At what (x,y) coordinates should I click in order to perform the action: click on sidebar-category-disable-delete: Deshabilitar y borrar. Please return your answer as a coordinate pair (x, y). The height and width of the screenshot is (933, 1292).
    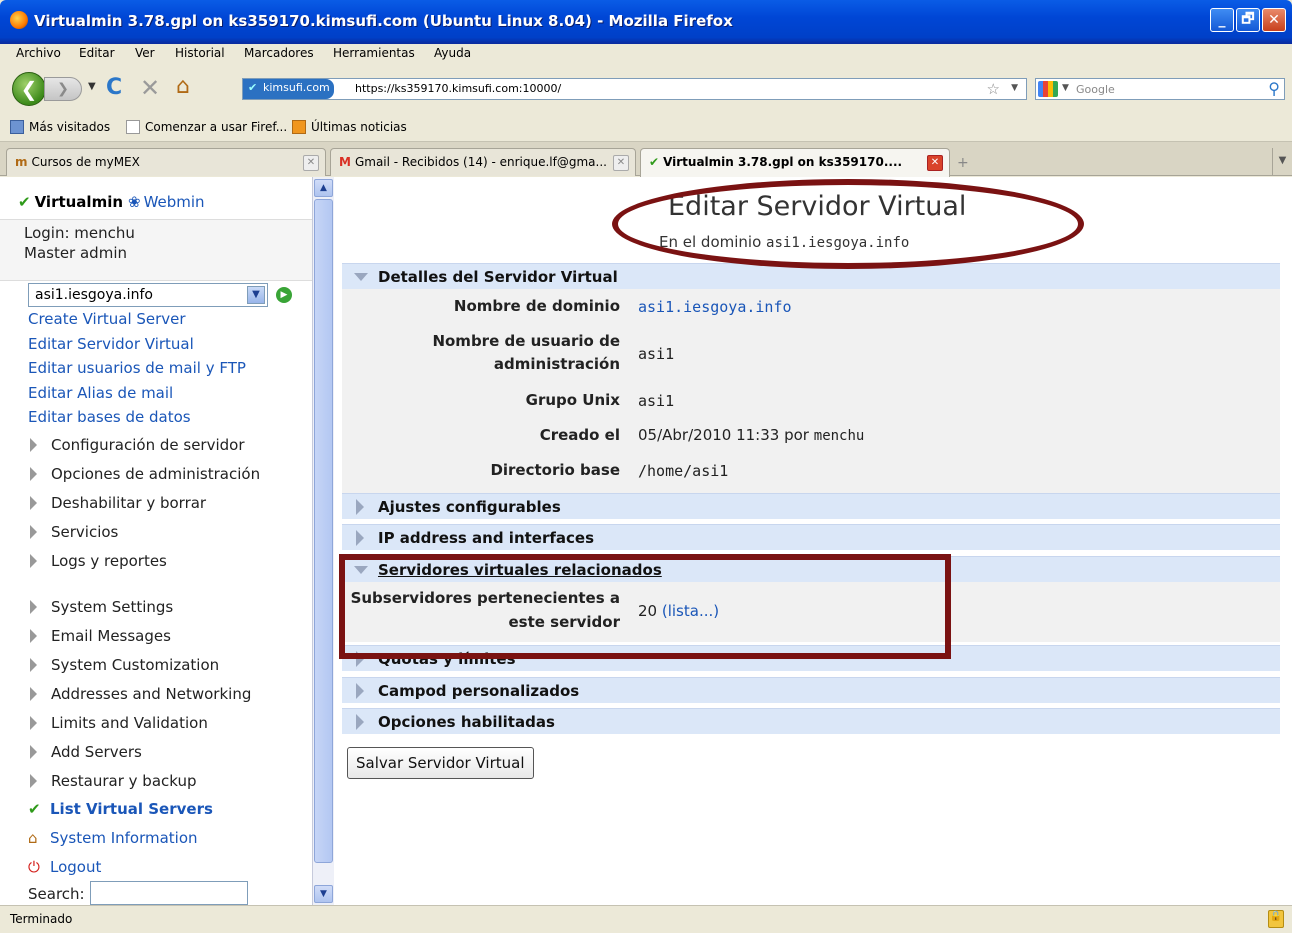
    Looking at the image, I should click on (118, 503).